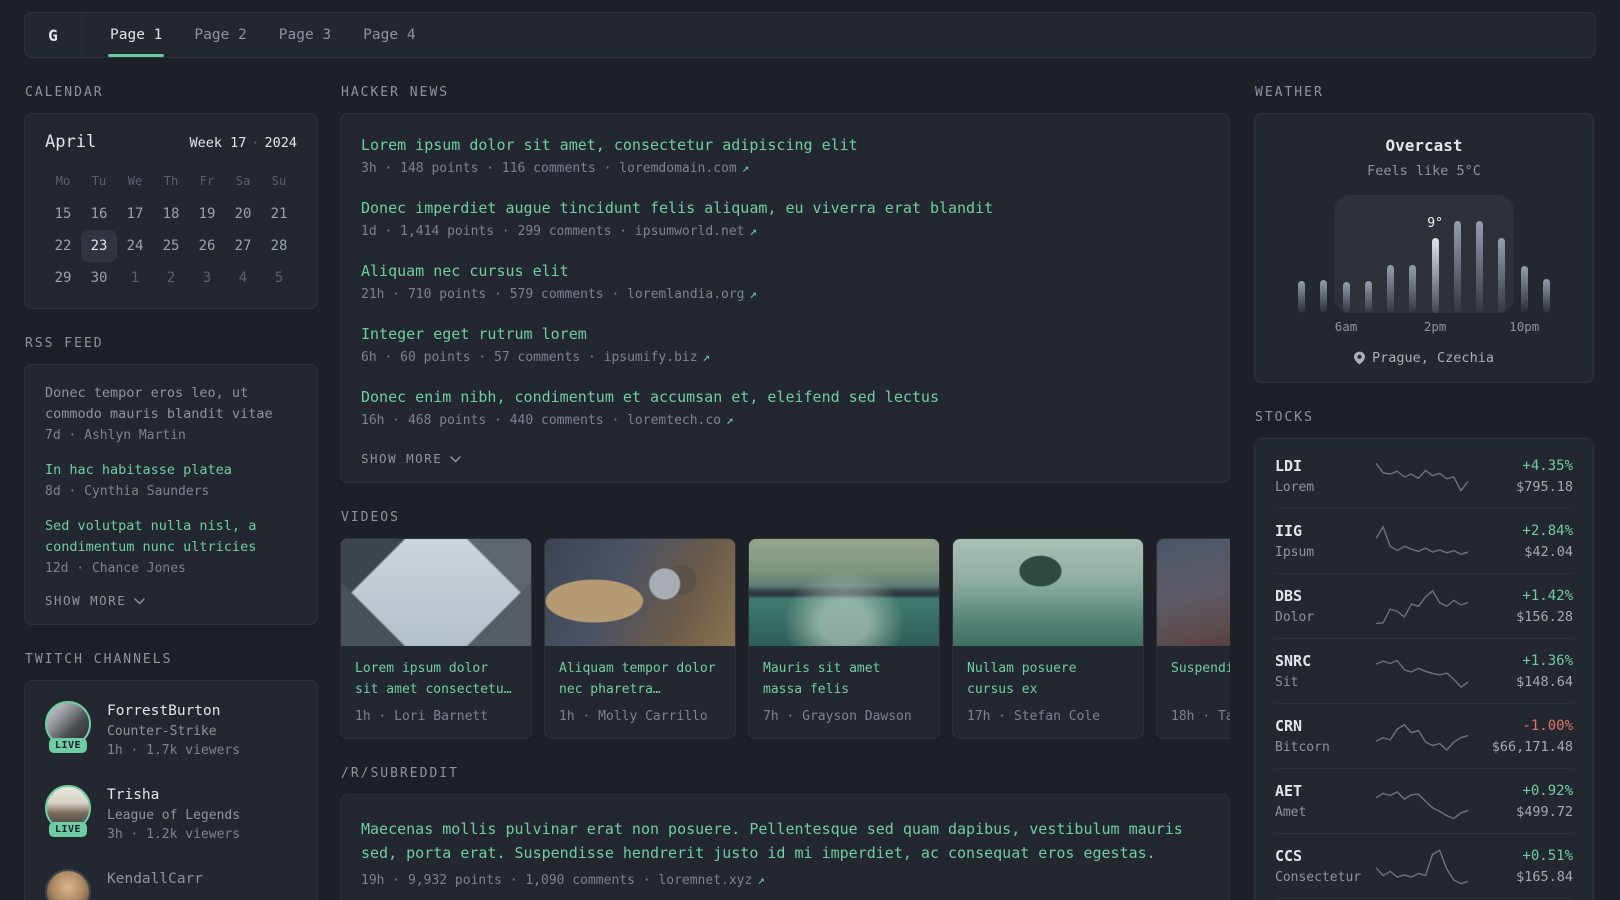 This screenshot has width=1620, height=900. Describe the element at coordinates (1548, 551) in the screenshot. I see `stock-price: $42.04` at that location.